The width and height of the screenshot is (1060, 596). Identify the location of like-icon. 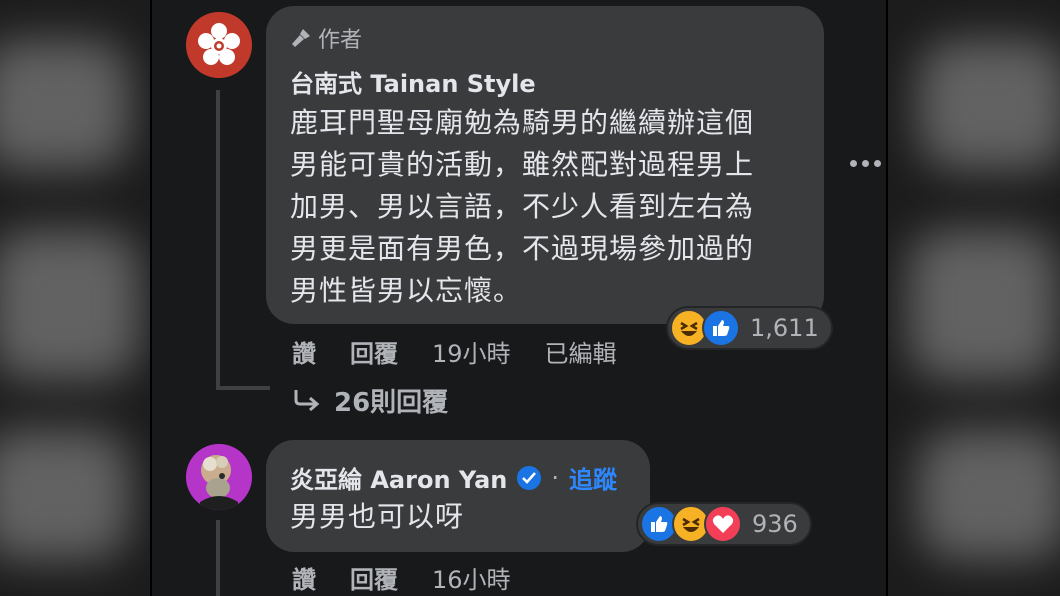
(721, 328).